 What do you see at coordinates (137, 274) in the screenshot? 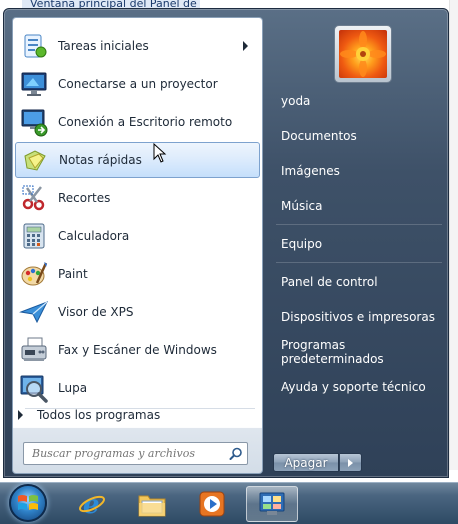
I see `program-item-paint: Paint` at bounding box center [137, 274].